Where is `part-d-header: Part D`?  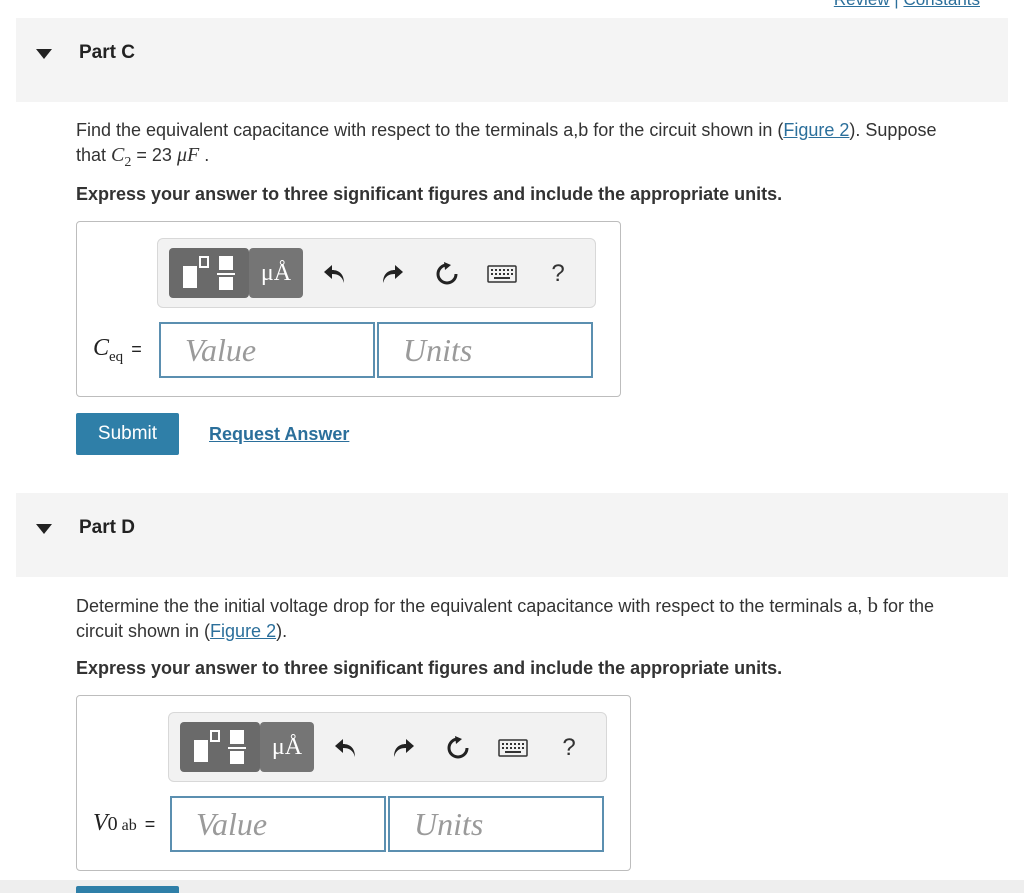
part-d-header: Part D is located at coordinates (512, 535).